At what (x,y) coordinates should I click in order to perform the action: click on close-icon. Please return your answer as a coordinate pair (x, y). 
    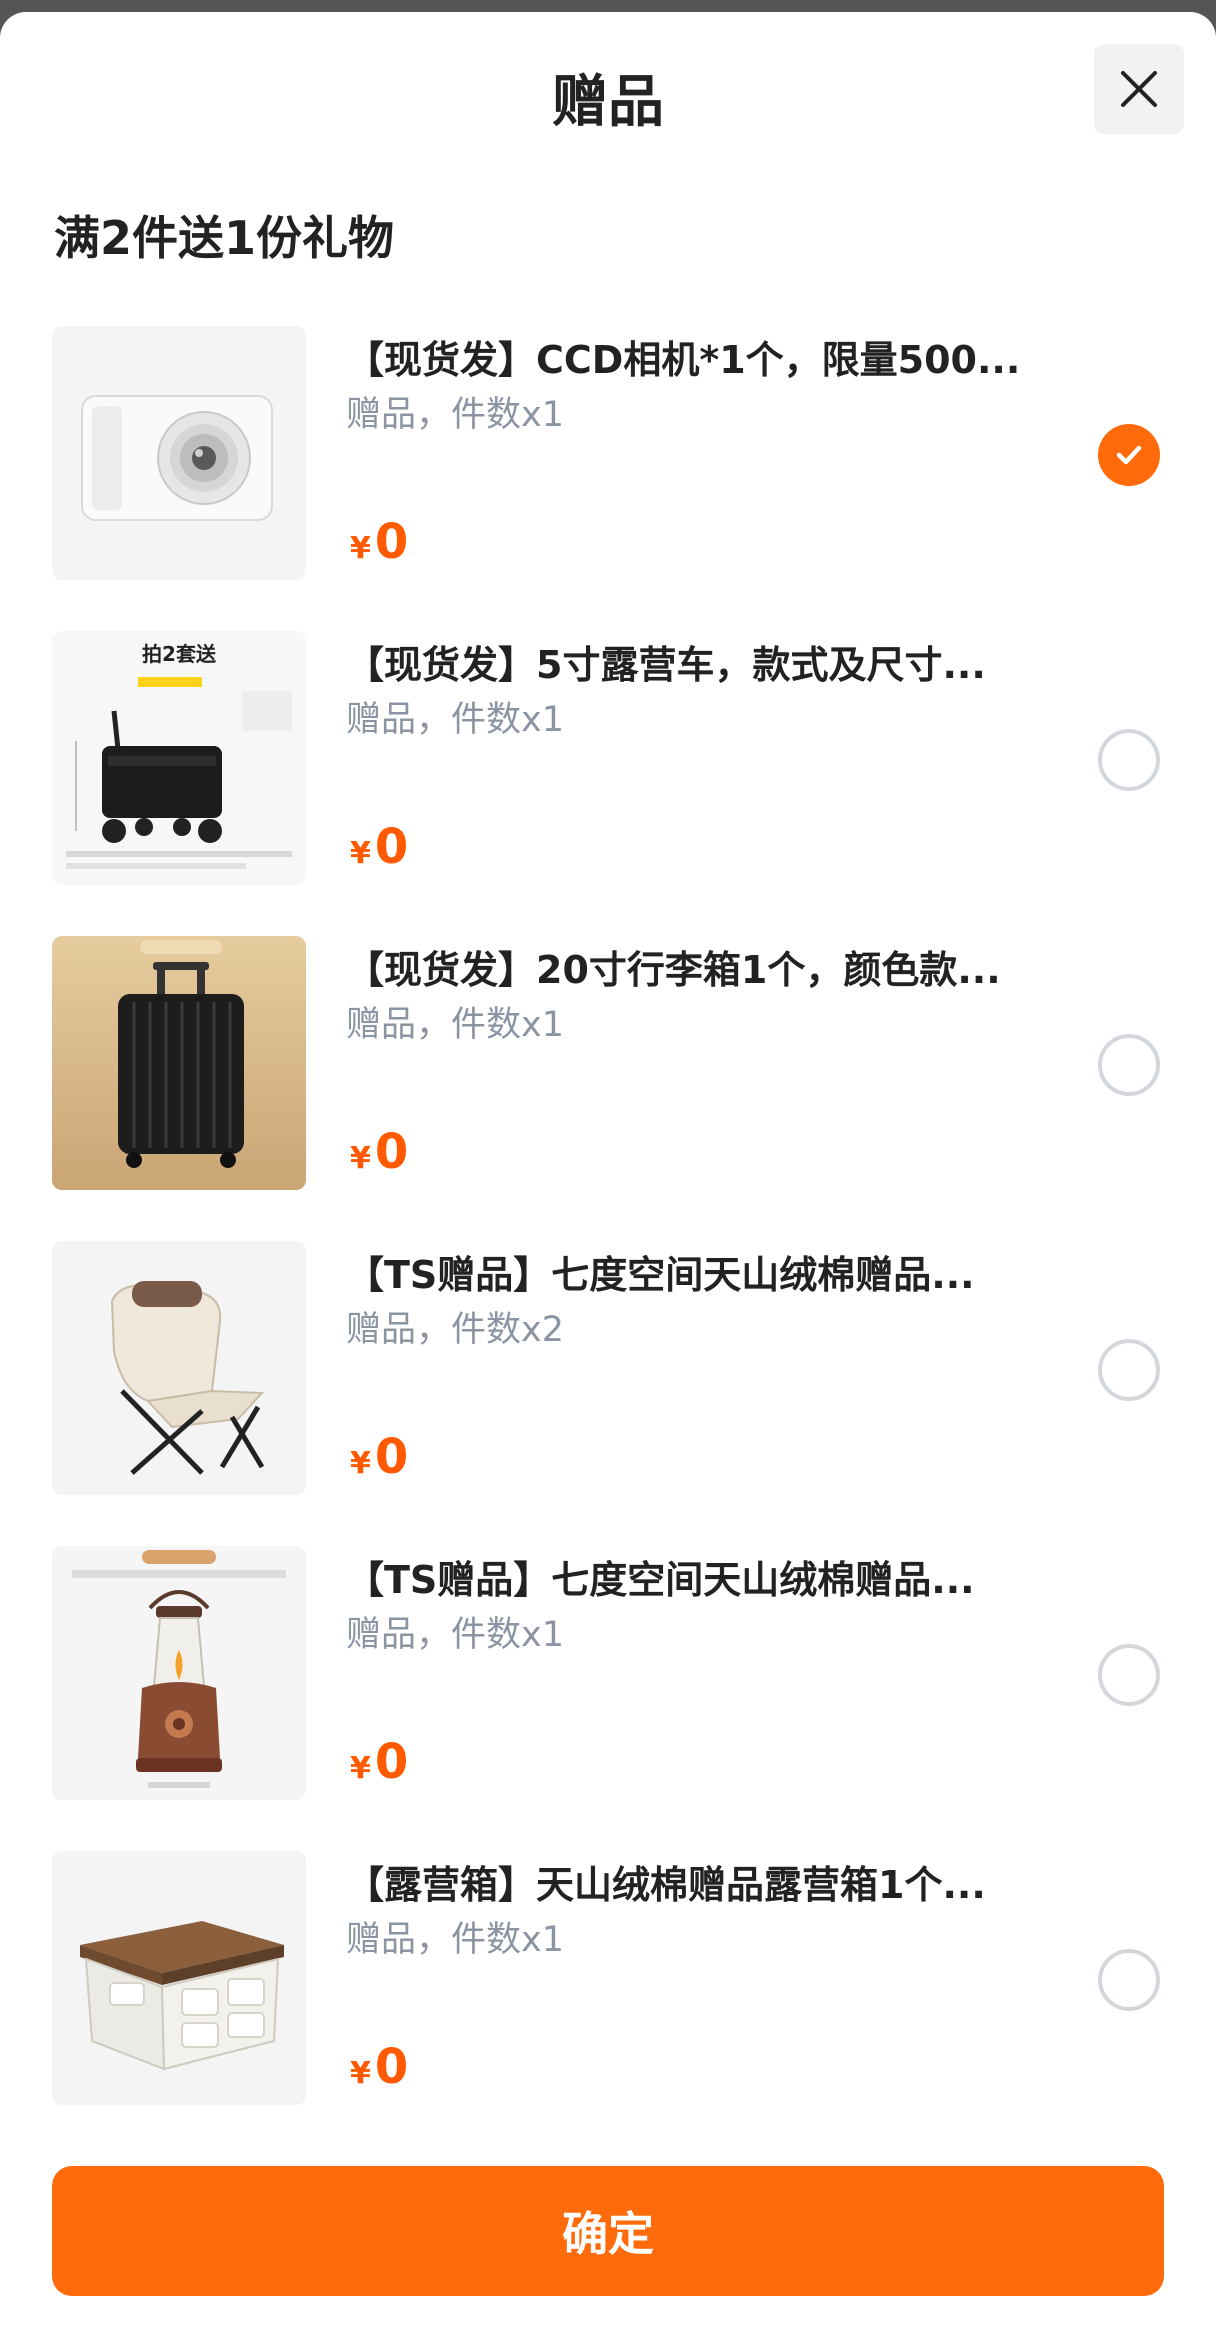
    Looking at the image, I should click on (1139, 89).